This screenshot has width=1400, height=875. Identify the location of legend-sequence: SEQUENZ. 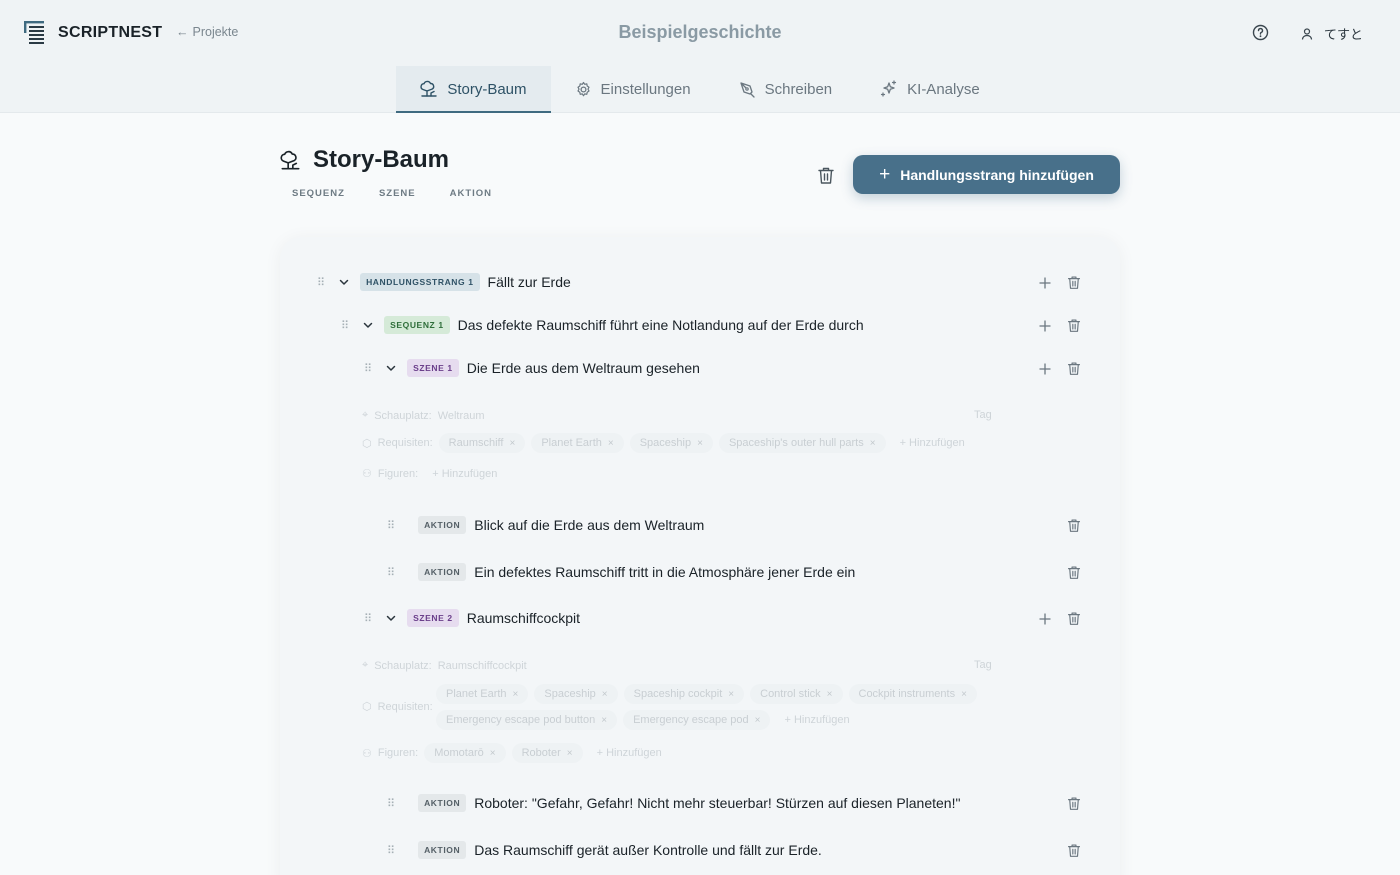
(318, 193).